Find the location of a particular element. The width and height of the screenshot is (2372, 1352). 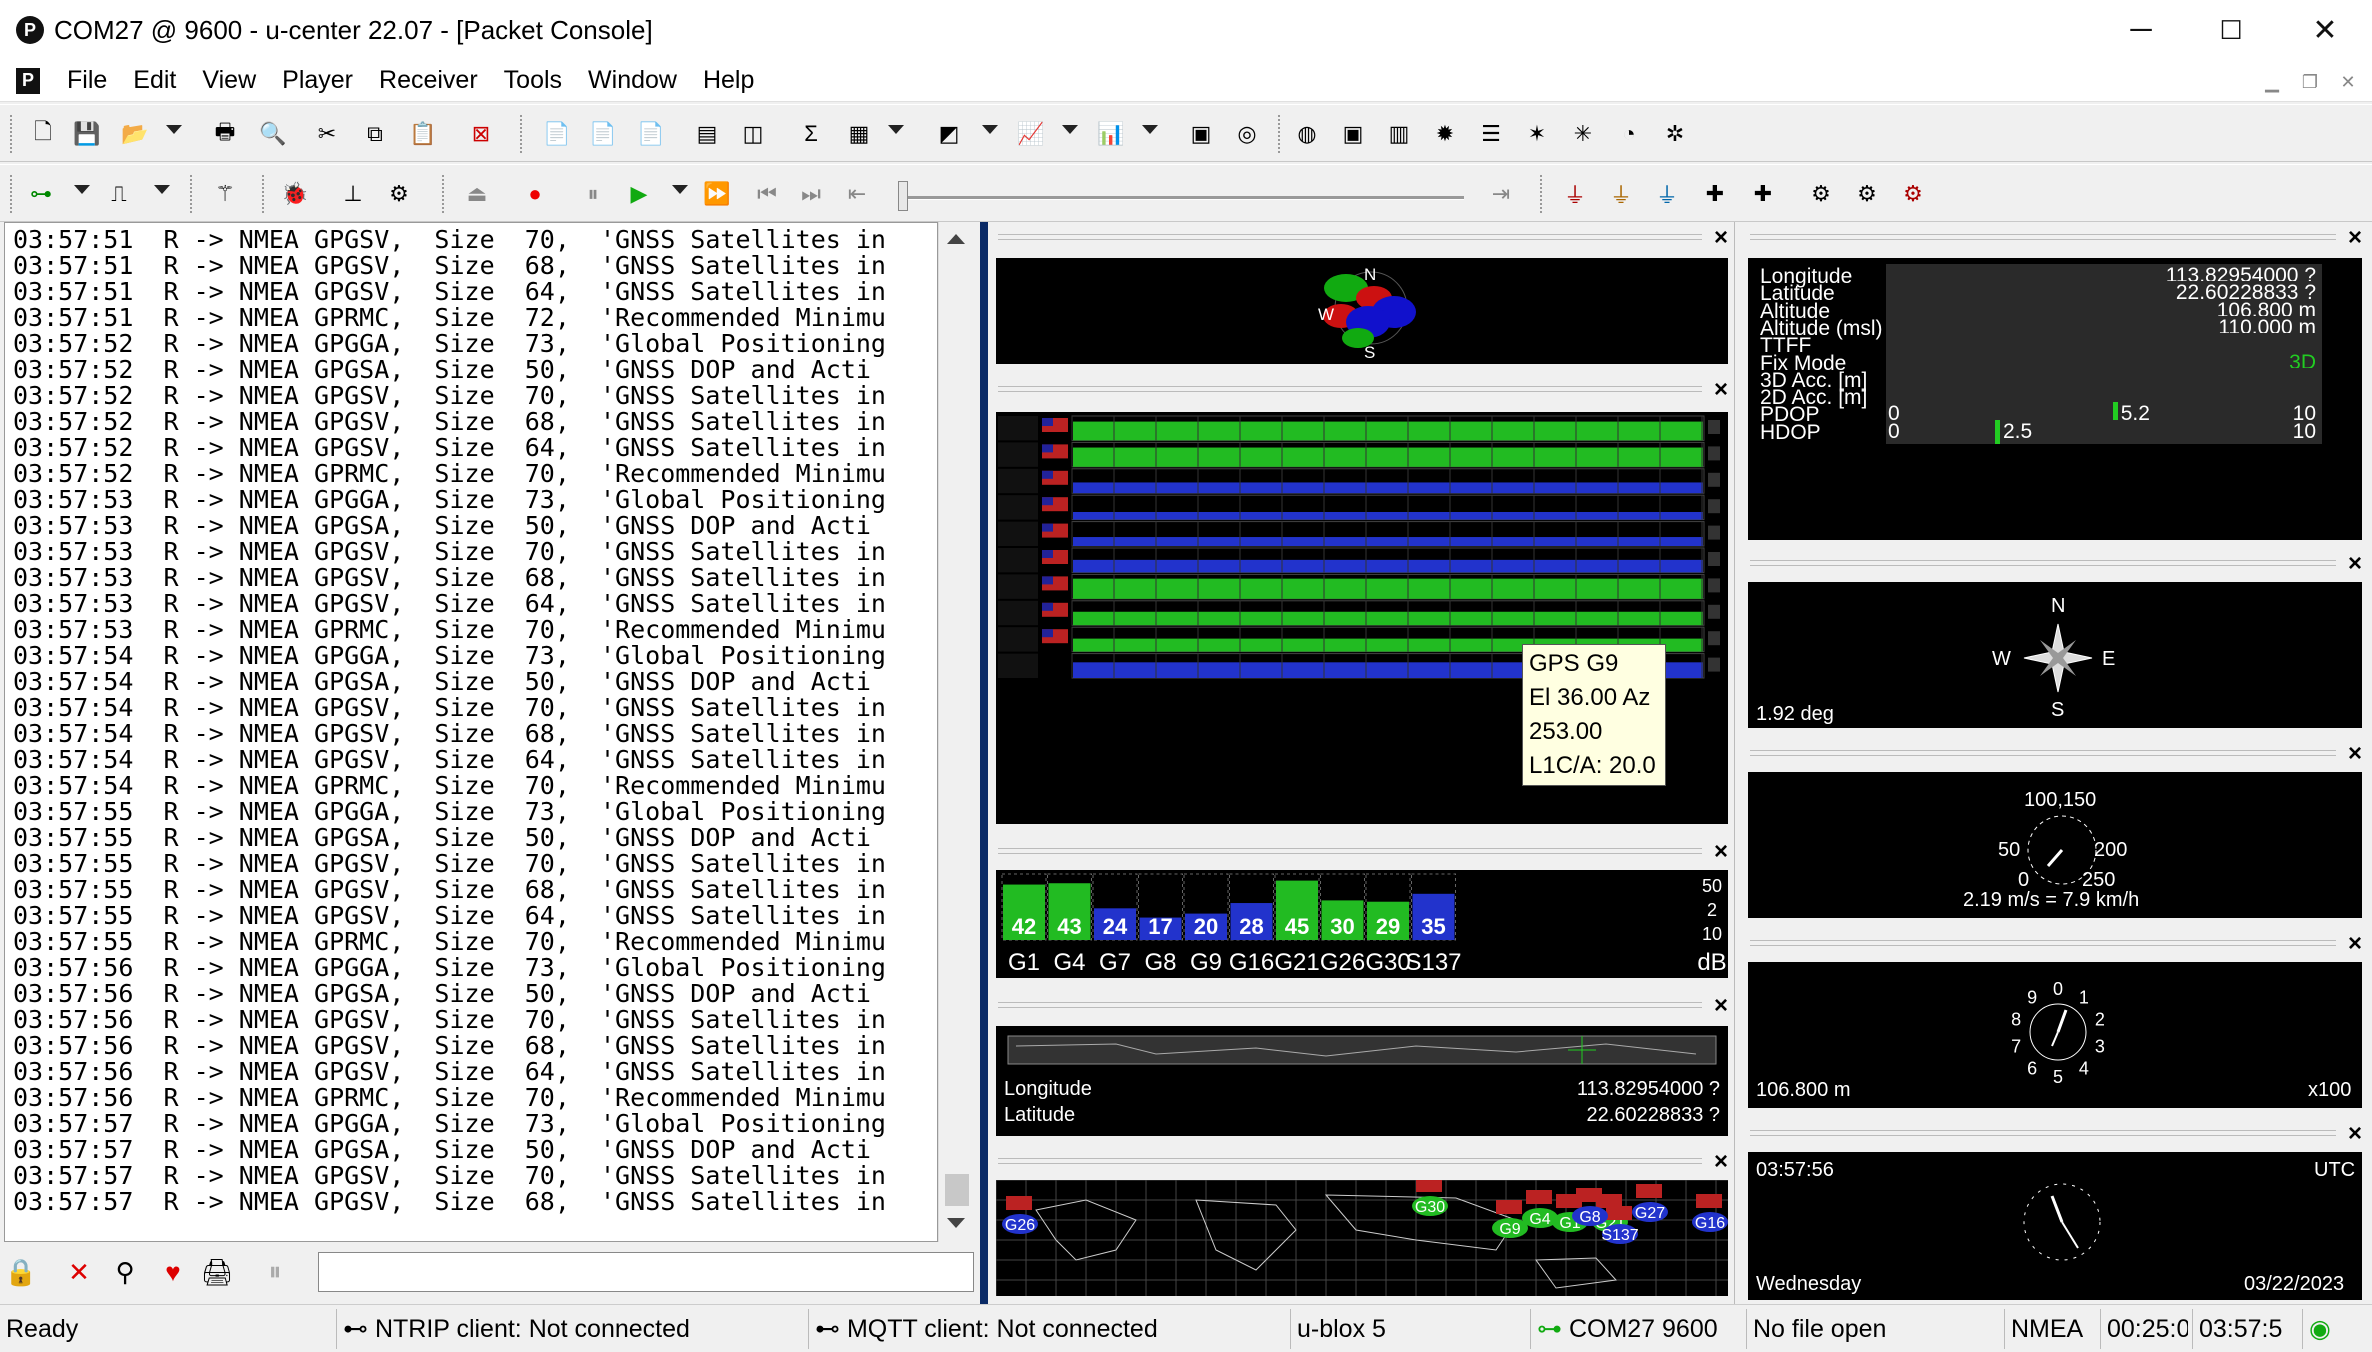

connection-dropdown-icon is located at coordinates (82, 189).